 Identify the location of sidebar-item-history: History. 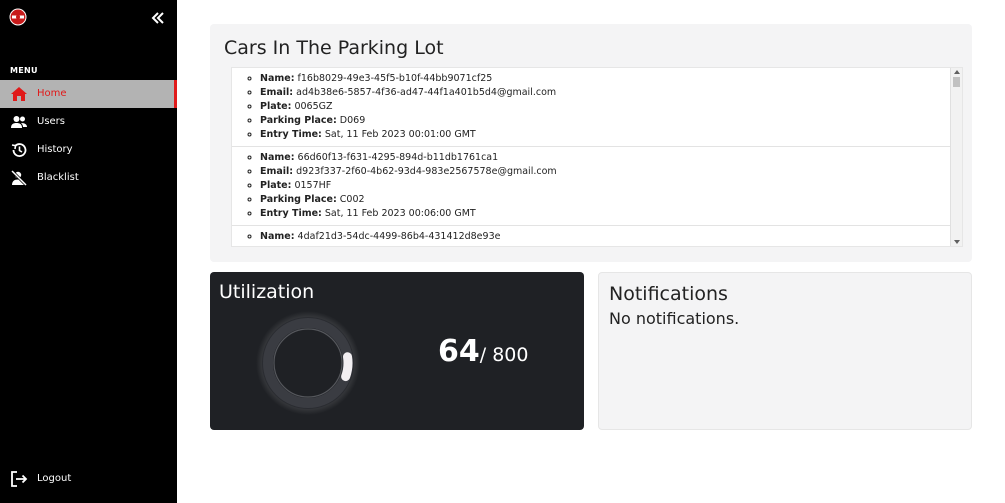
(88, 150).